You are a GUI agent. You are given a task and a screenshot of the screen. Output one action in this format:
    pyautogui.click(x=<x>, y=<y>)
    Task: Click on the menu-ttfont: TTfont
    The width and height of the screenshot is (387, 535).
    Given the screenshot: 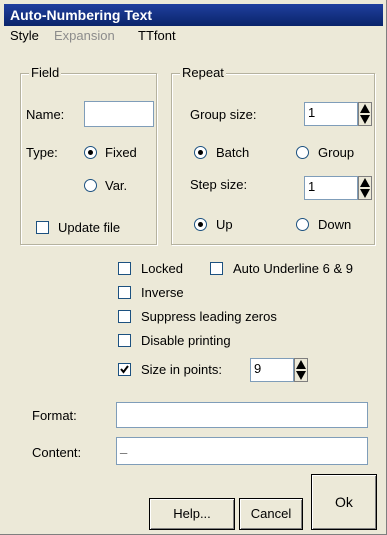 What is the action you would take?
    pyautogui.click(x=157, y=35)
    